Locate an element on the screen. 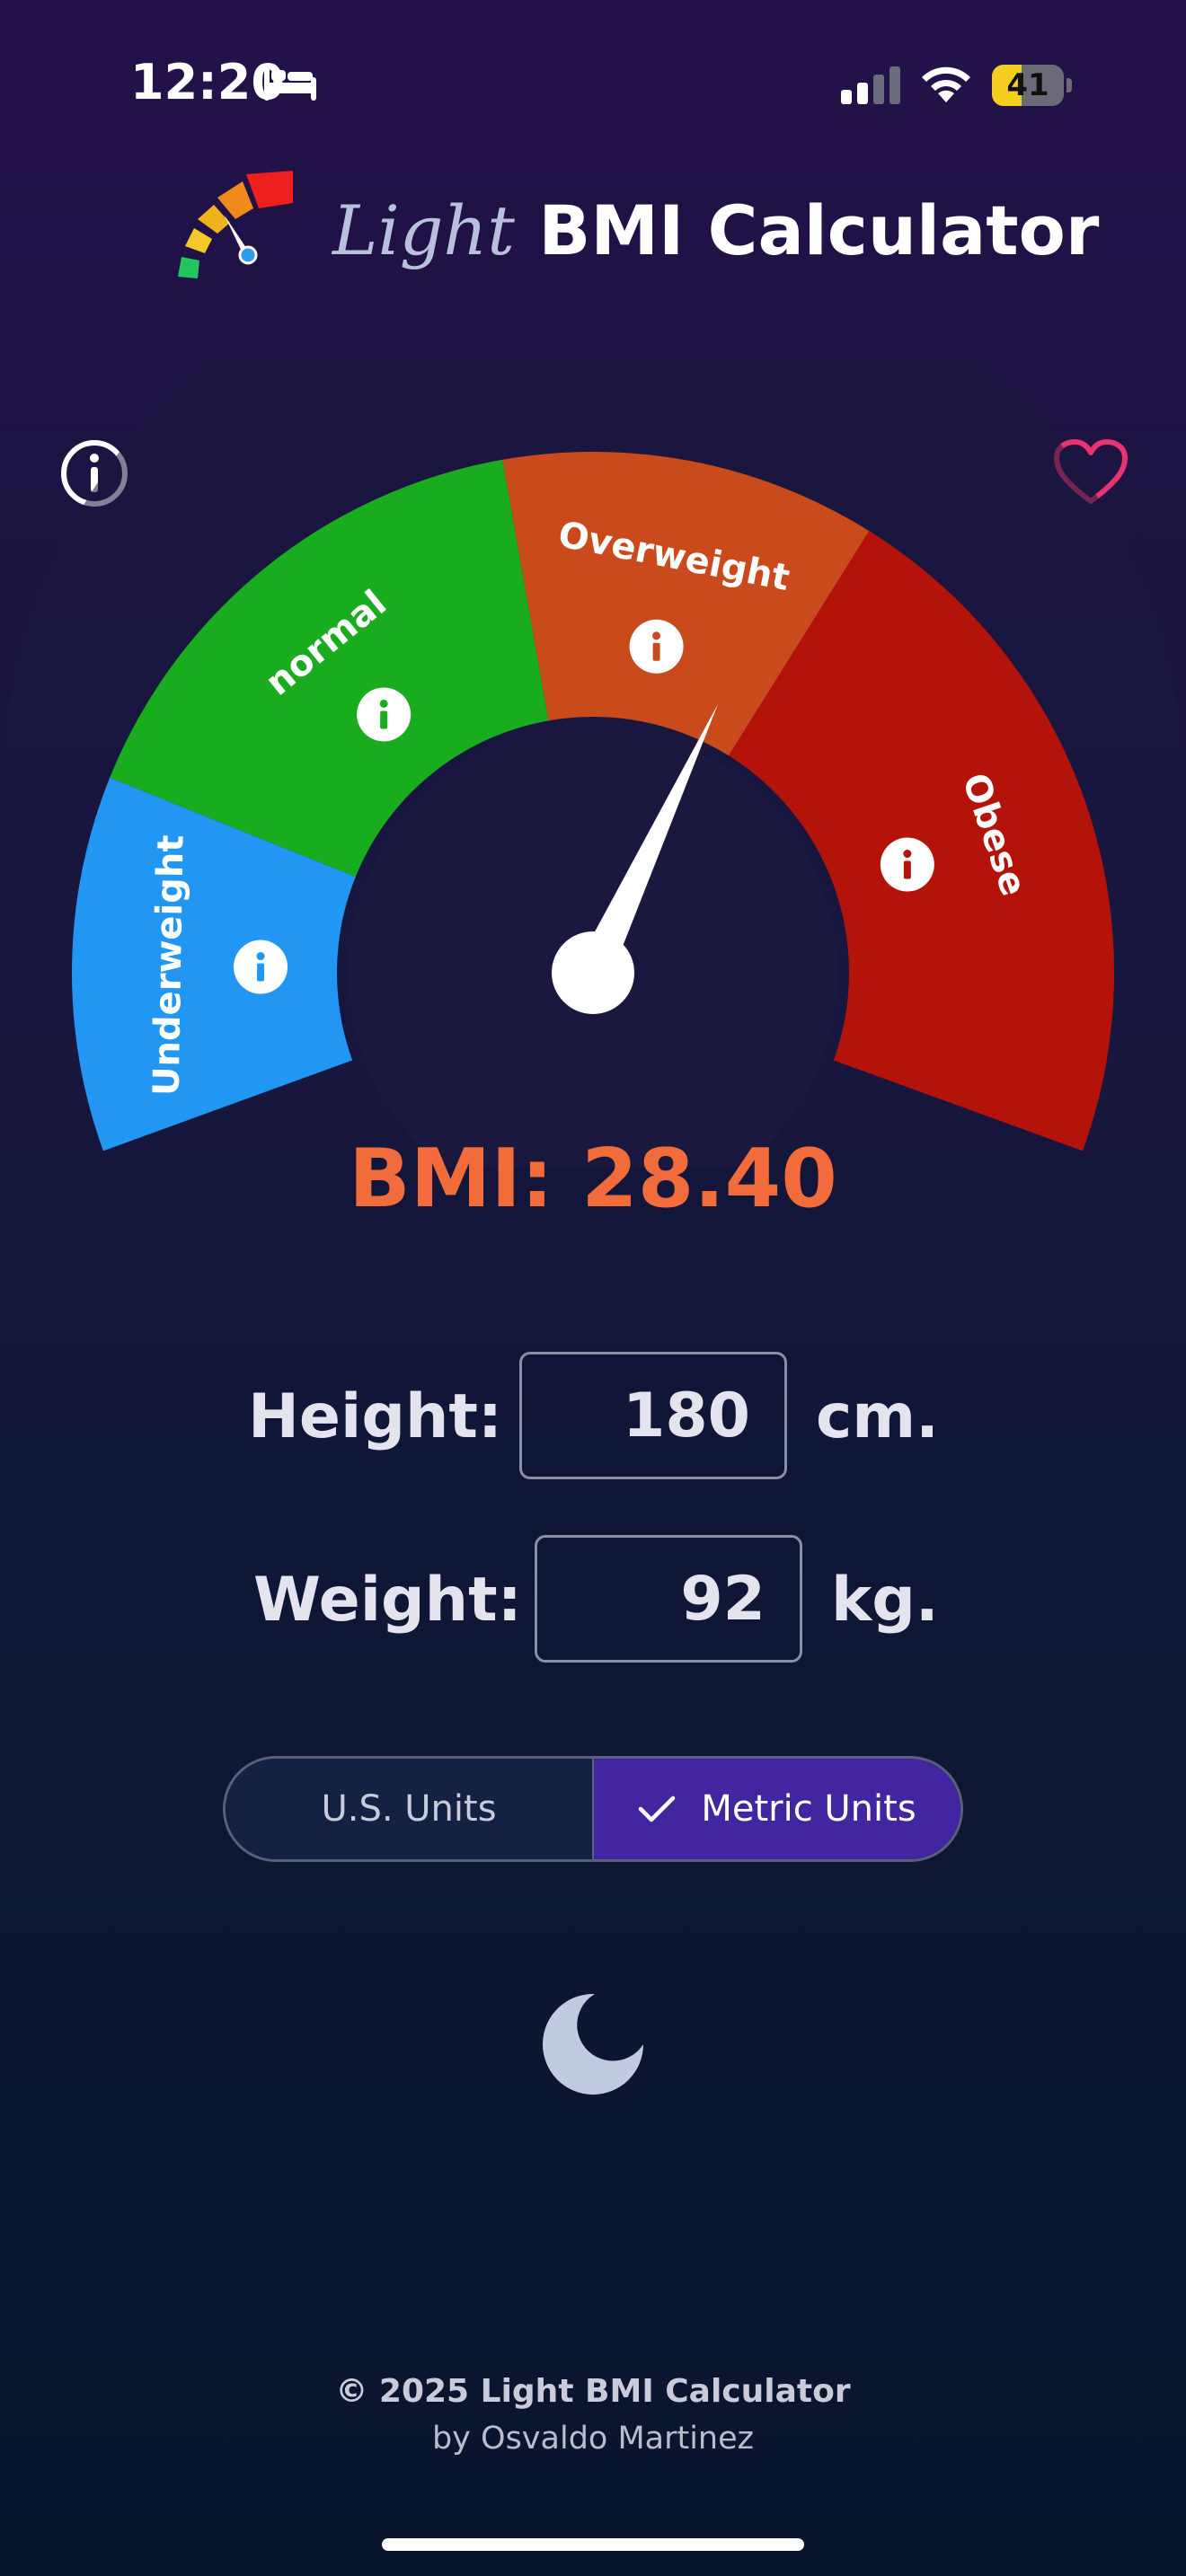 The image size is (1186, 2576). gauge-hub is located at coordinates (593, 972).